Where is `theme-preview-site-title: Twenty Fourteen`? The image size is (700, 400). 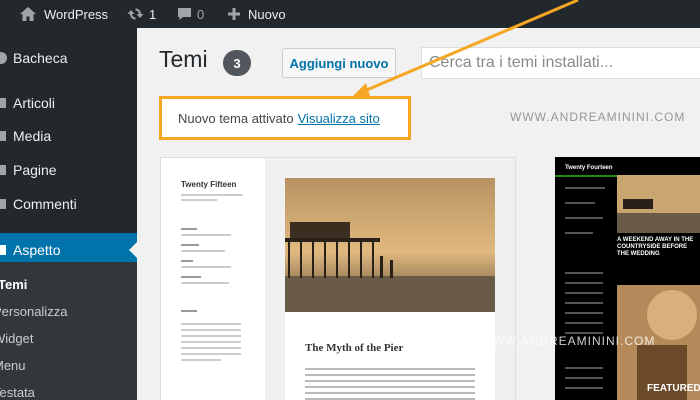 theme-preview-site-title: Twenty Fourteen is located at coordinates (589, 168).